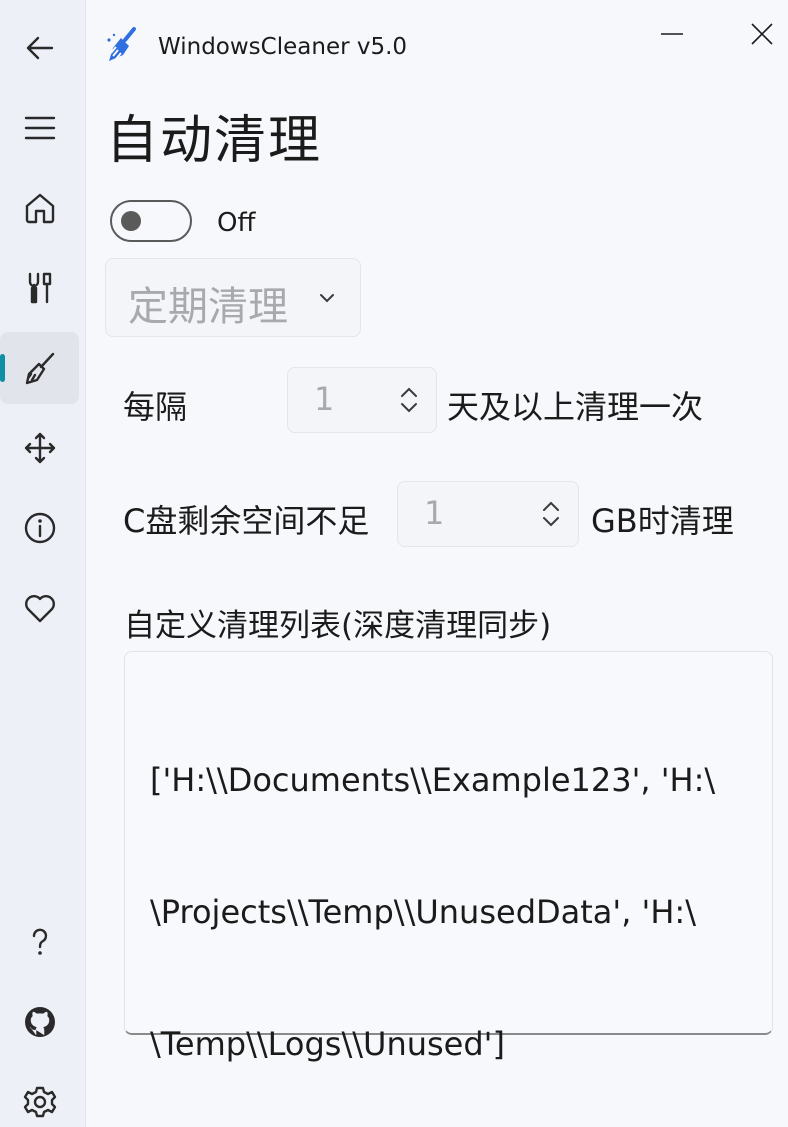 The width and height of the screenshot is (788, 1127). I want to click on close-icon, so click(762, 34).